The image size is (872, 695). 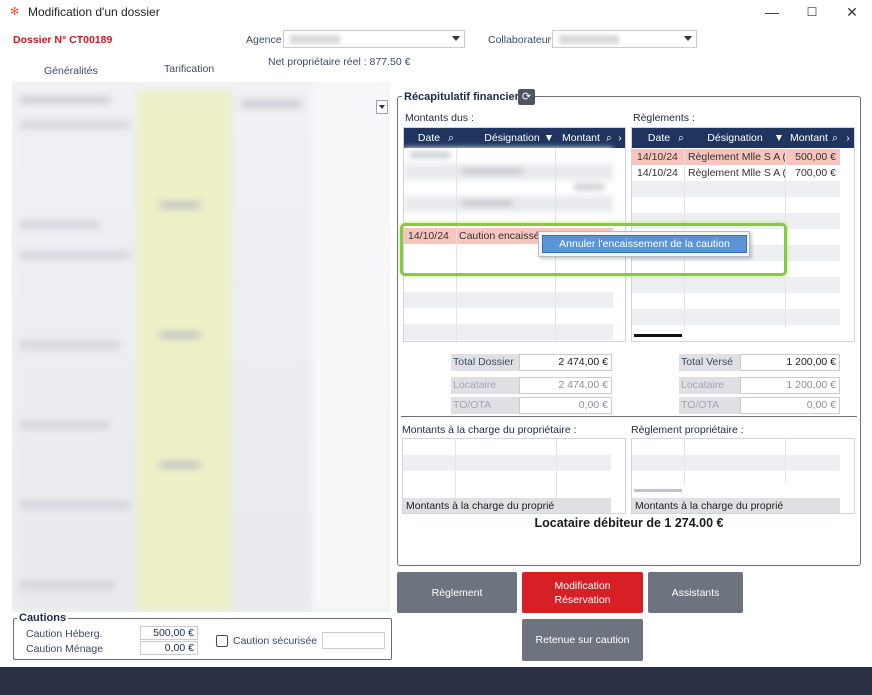 I want to click on reglement-proprietaire-footer: Montants à la charge du proprié, so click(x=736, y=505).